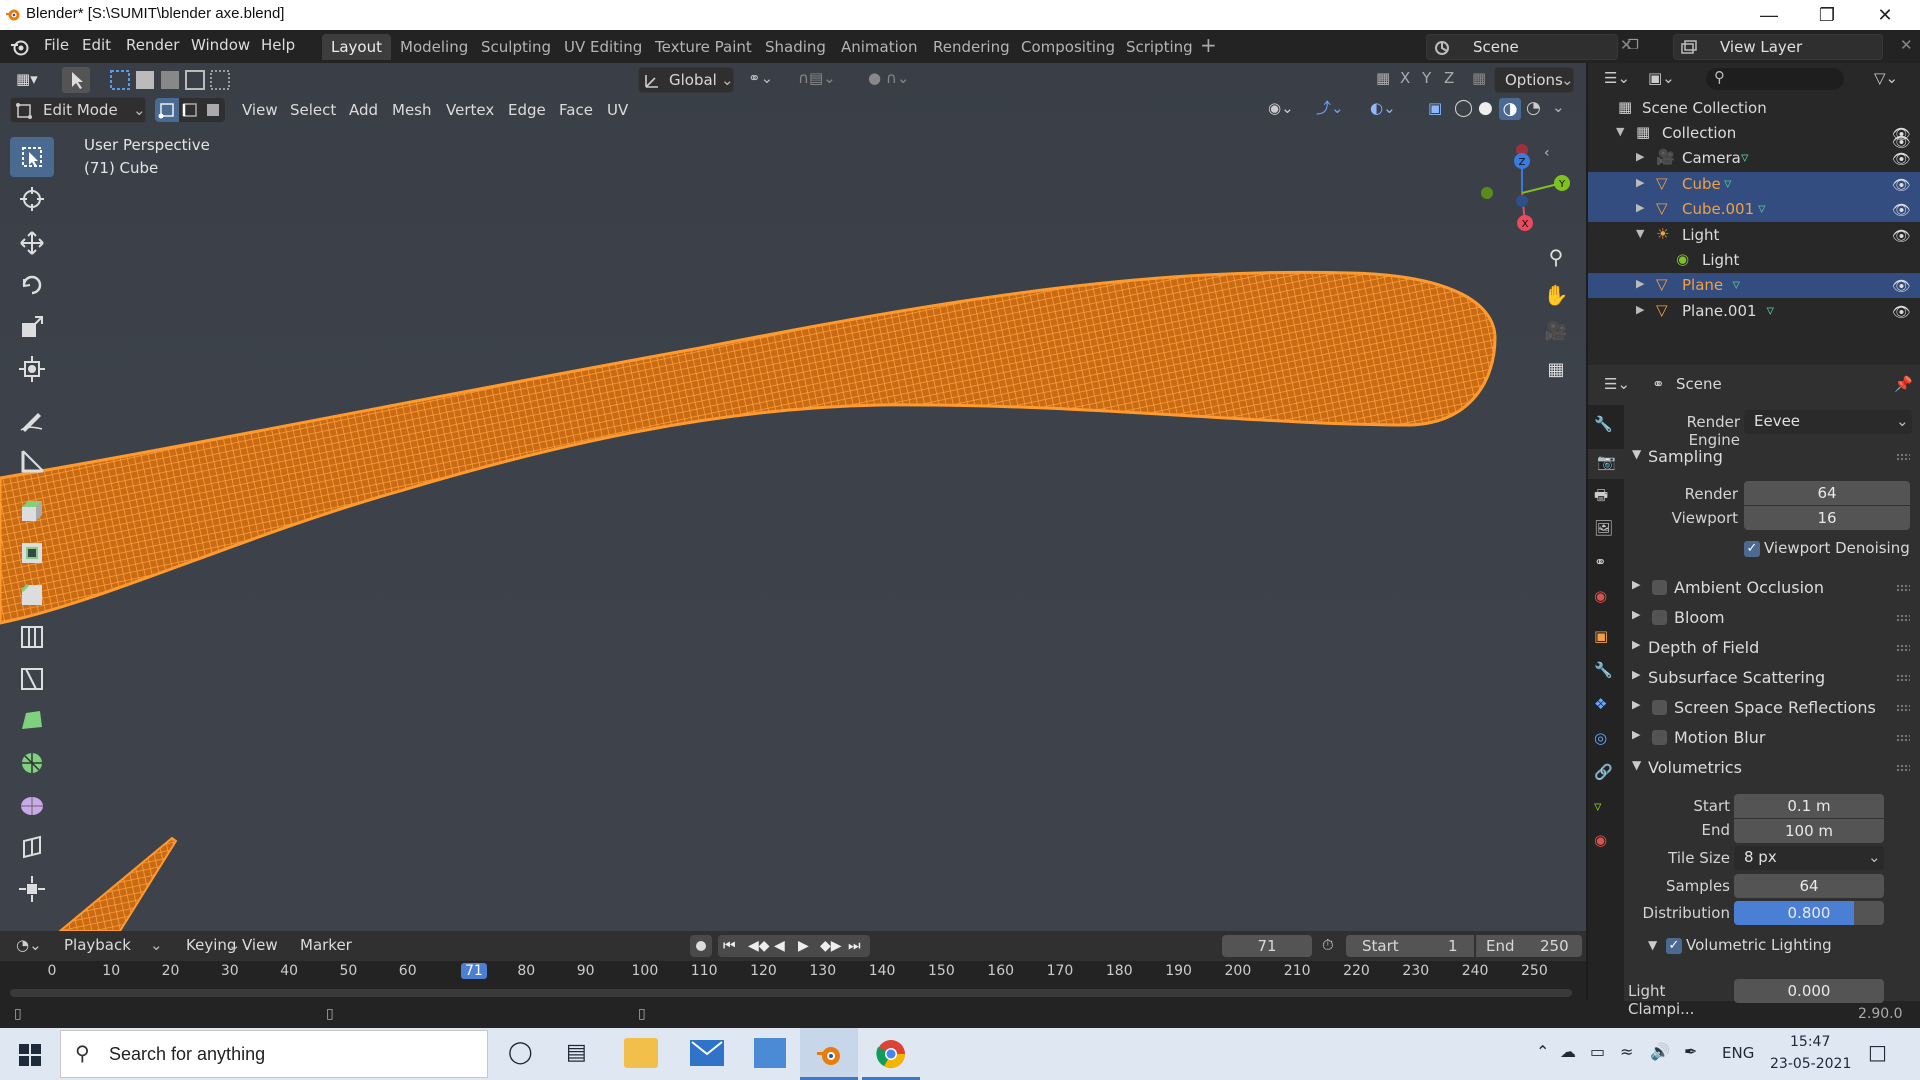 This screenshot has width=1920, height=1080. What do you see at coordinates (1606, 639) in the screenshot?
I see `object-tab-icon: ▣` at bounding box center [1606, 639].